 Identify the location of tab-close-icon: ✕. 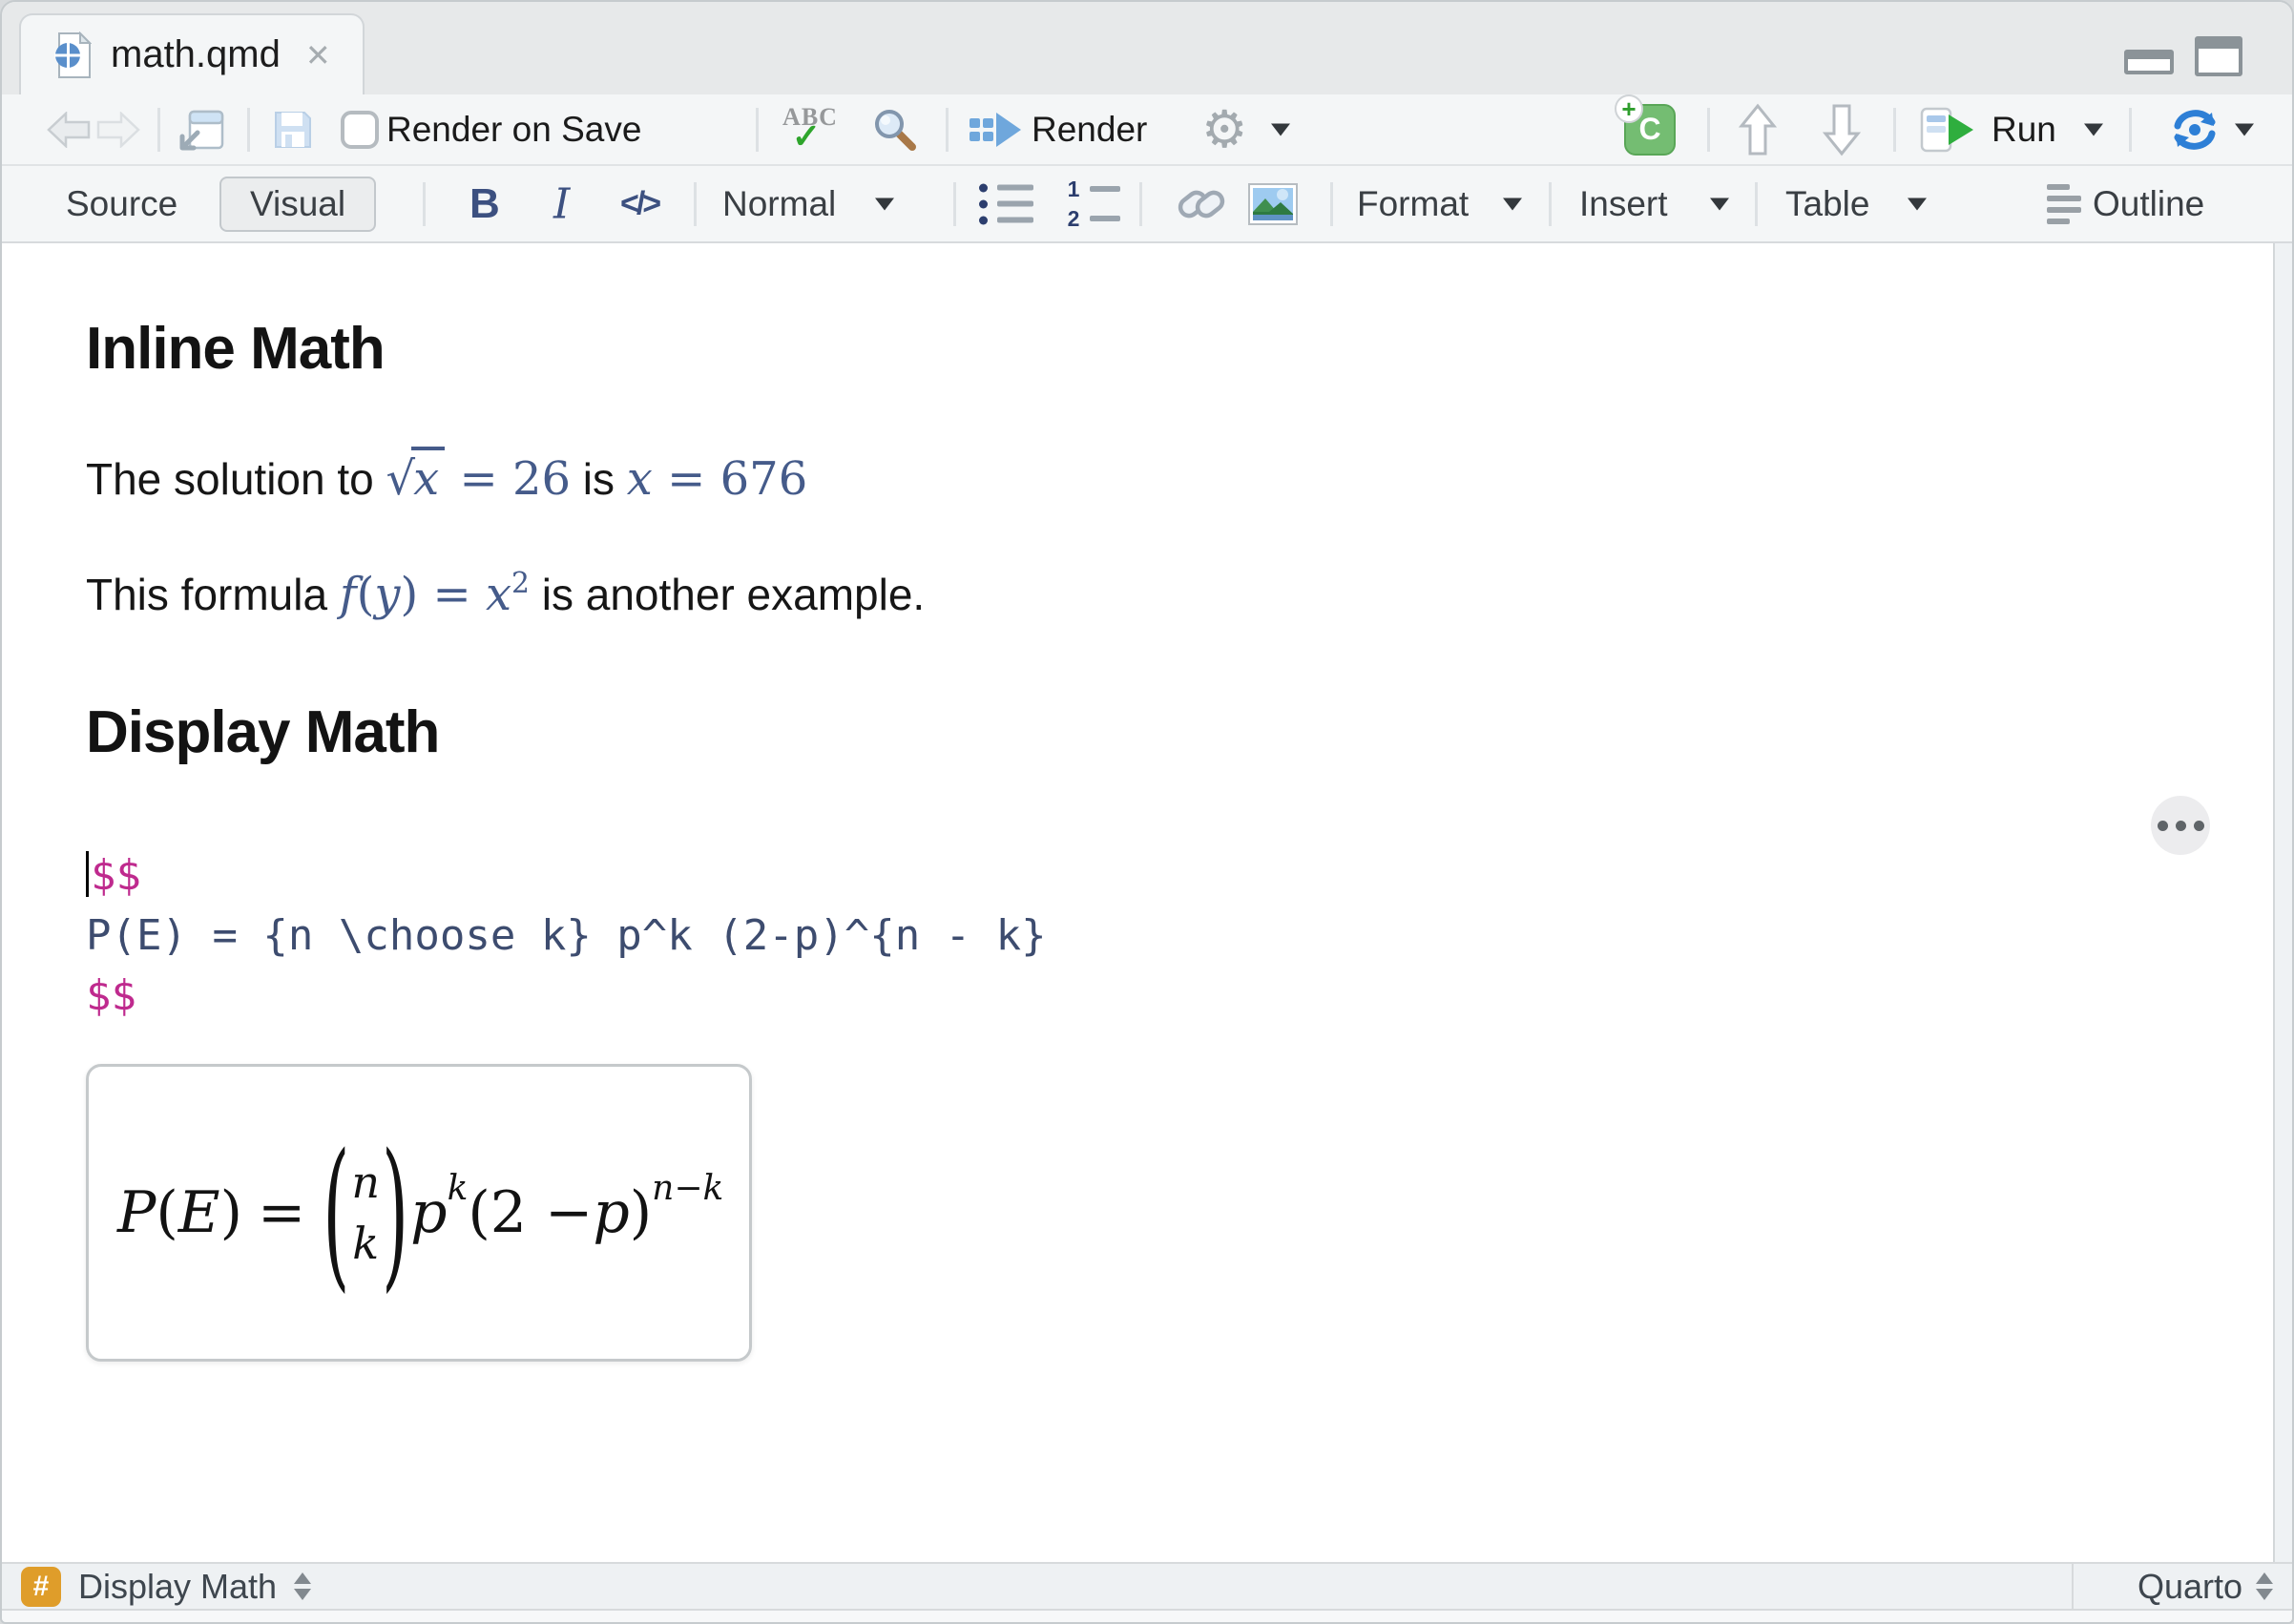
(318, 55).